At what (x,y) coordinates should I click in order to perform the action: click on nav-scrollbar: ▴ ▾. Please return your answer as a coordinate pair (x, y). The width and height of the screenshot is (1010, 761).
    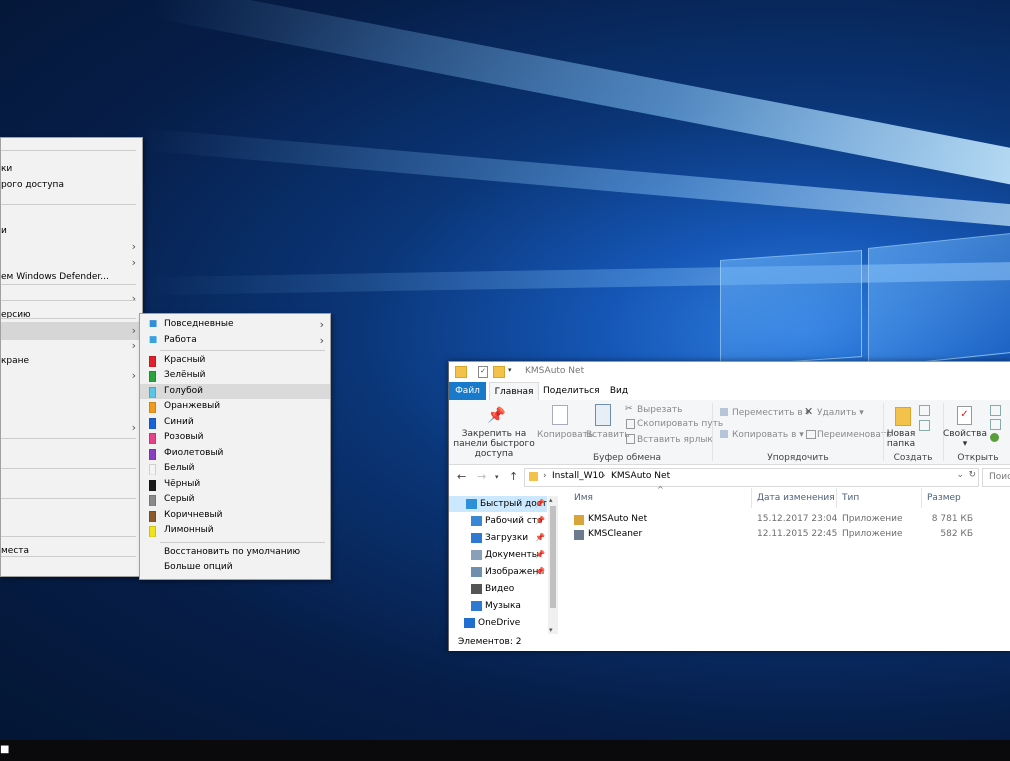
    Looking at the image, I should click on (553, 565).